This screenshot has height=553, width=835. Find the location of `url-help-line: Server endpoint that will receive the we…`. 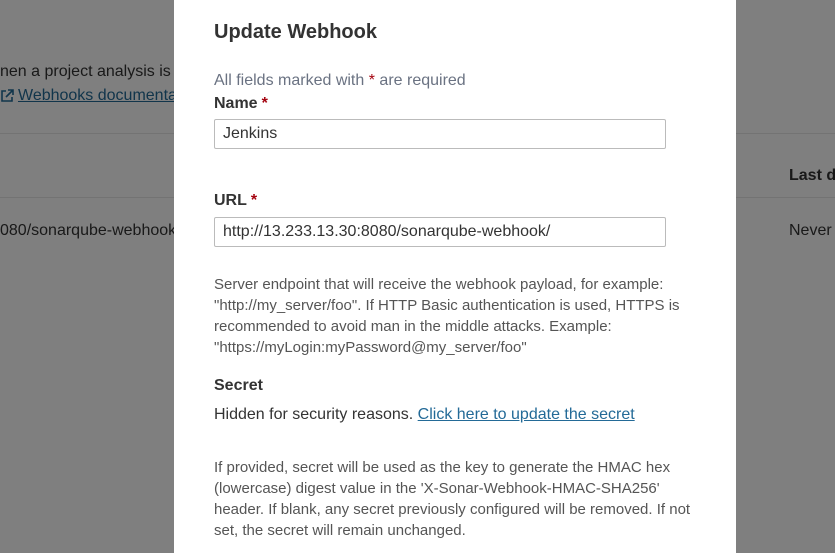

url-help-line: Server endpoint that will receive the we… is located at coordinates (439, 284).